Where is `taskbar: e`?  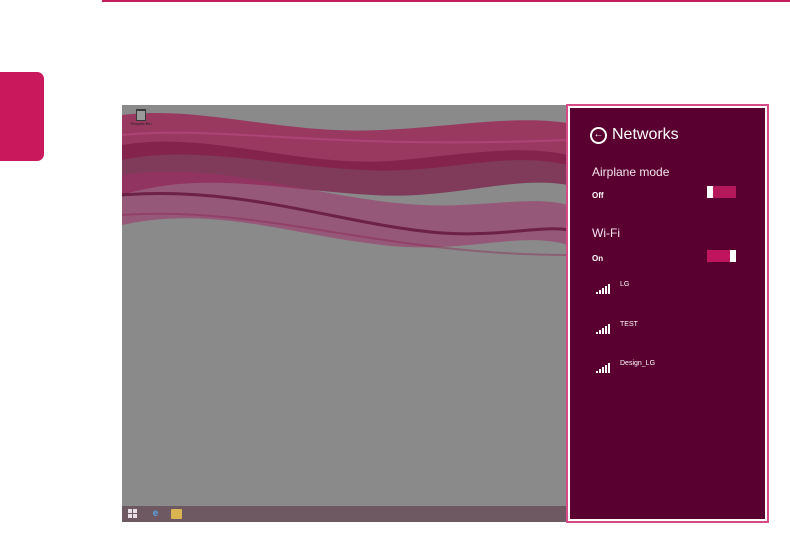 taskbar: e is located at coordinates (345, 514).